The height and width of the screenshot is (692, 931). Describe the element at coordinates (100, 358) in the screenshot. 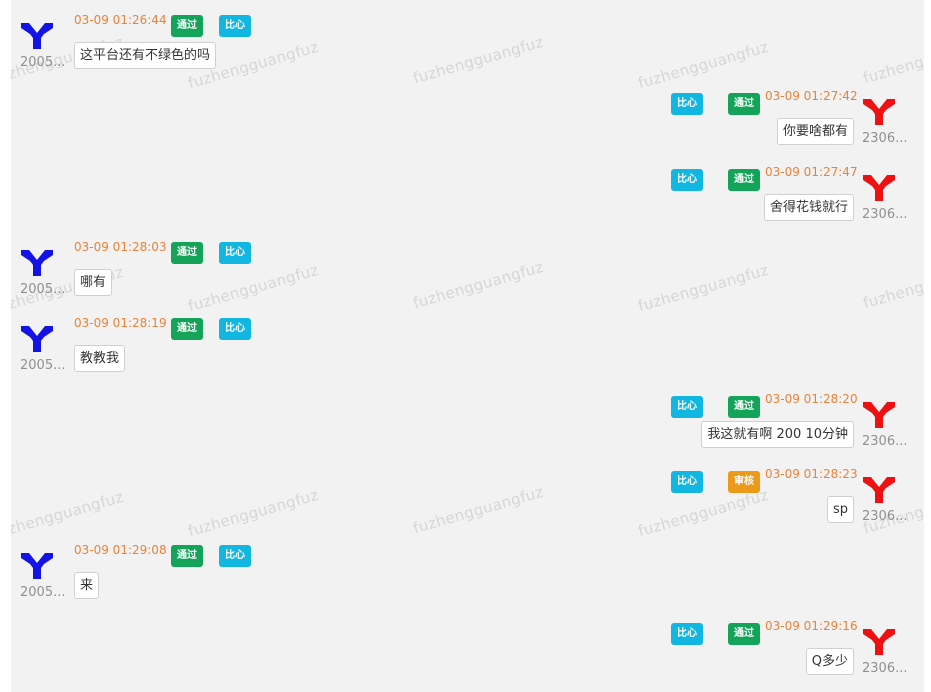

I see `message-bubble: 教教我` at that location.